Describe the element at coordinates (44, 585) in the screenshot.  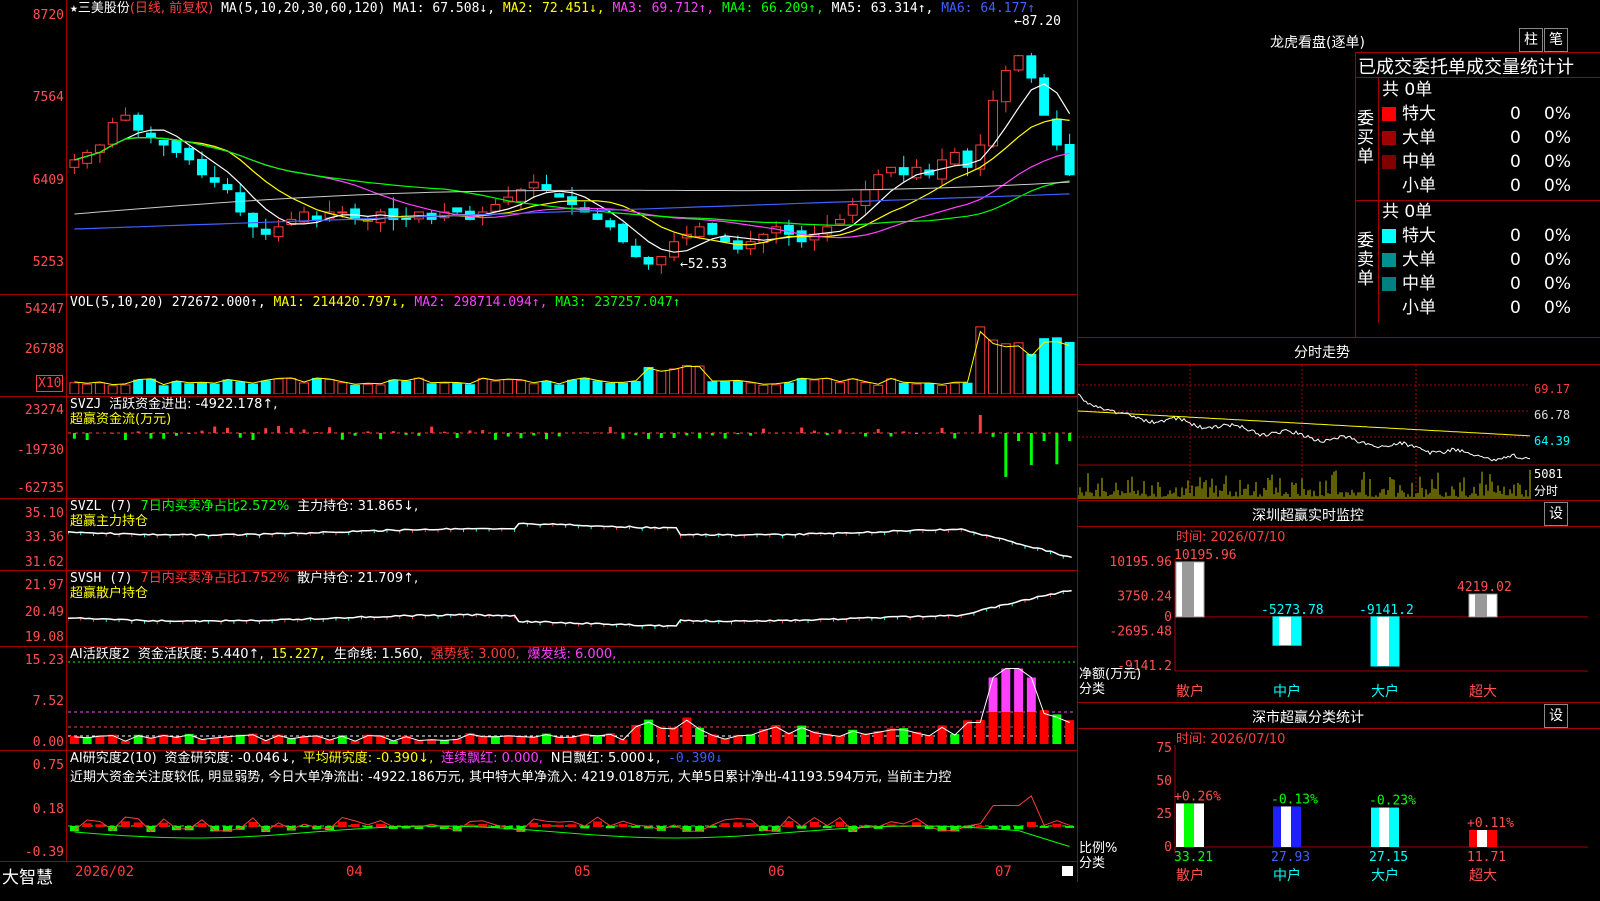
I see `svsh-tick: 21.97` at that location.